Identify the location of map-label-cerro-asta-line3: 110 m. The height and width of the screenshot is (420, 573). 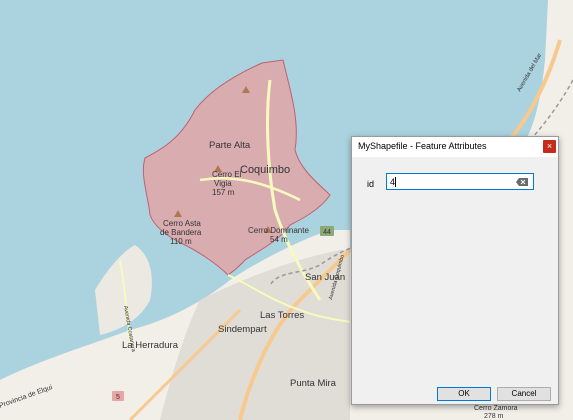
(181, 241).